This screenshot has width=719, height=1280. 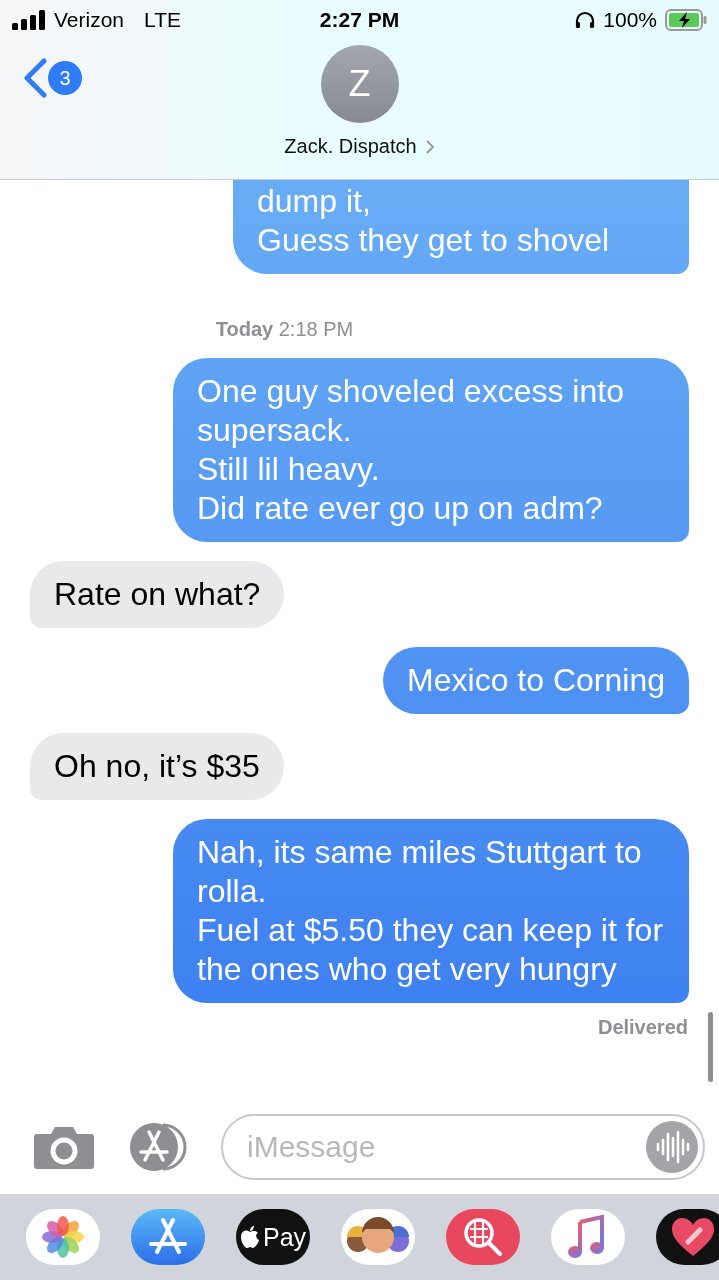 I want to click on sent-message-bubble: dump it, Guess they get to shovel, so click(x=461, y=227).